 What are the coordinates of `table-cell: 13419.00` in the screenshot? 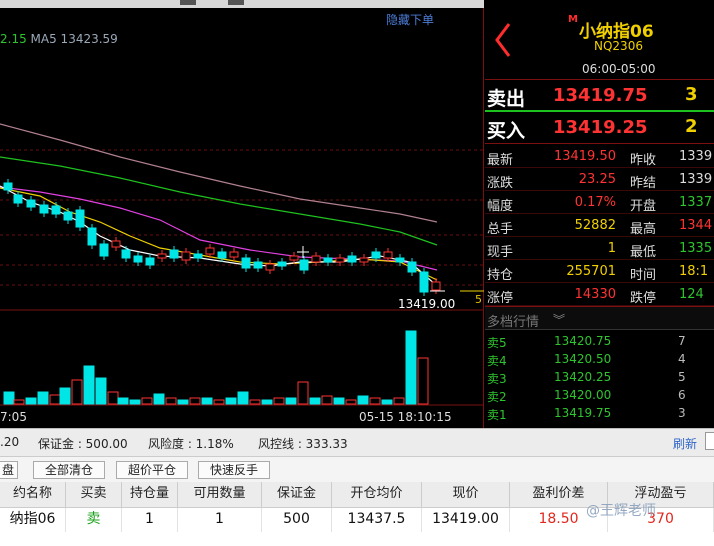 It's located at (466, 520).